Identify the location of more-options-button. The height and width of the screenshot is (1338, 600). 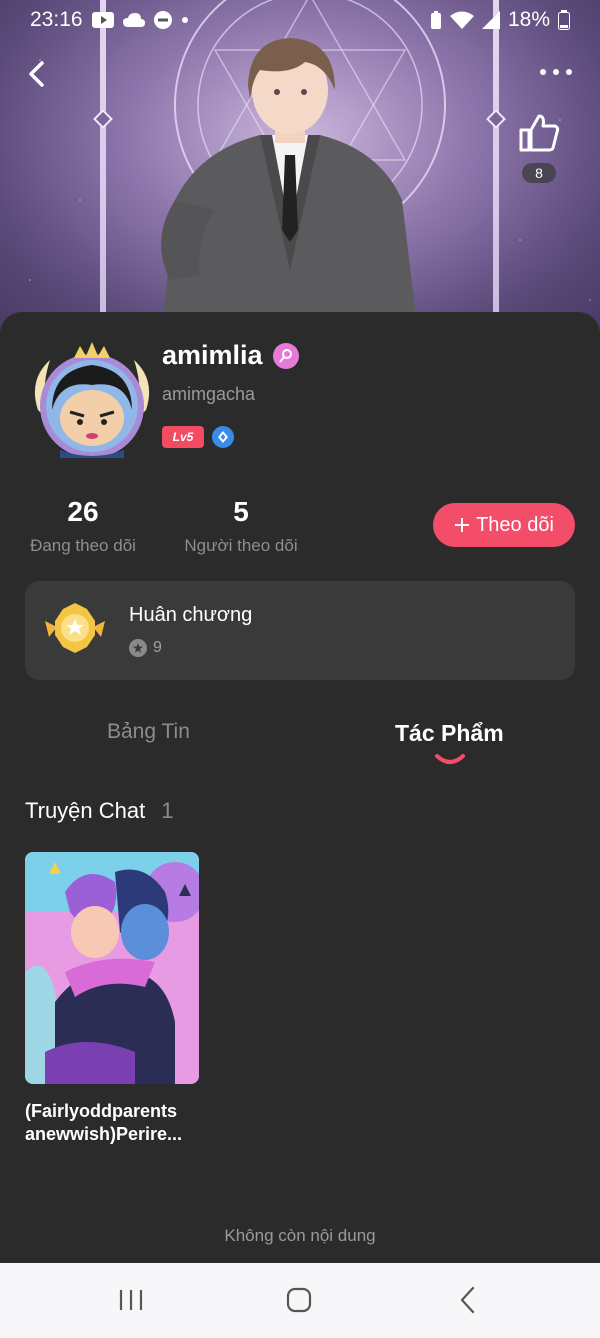
(556, 72).